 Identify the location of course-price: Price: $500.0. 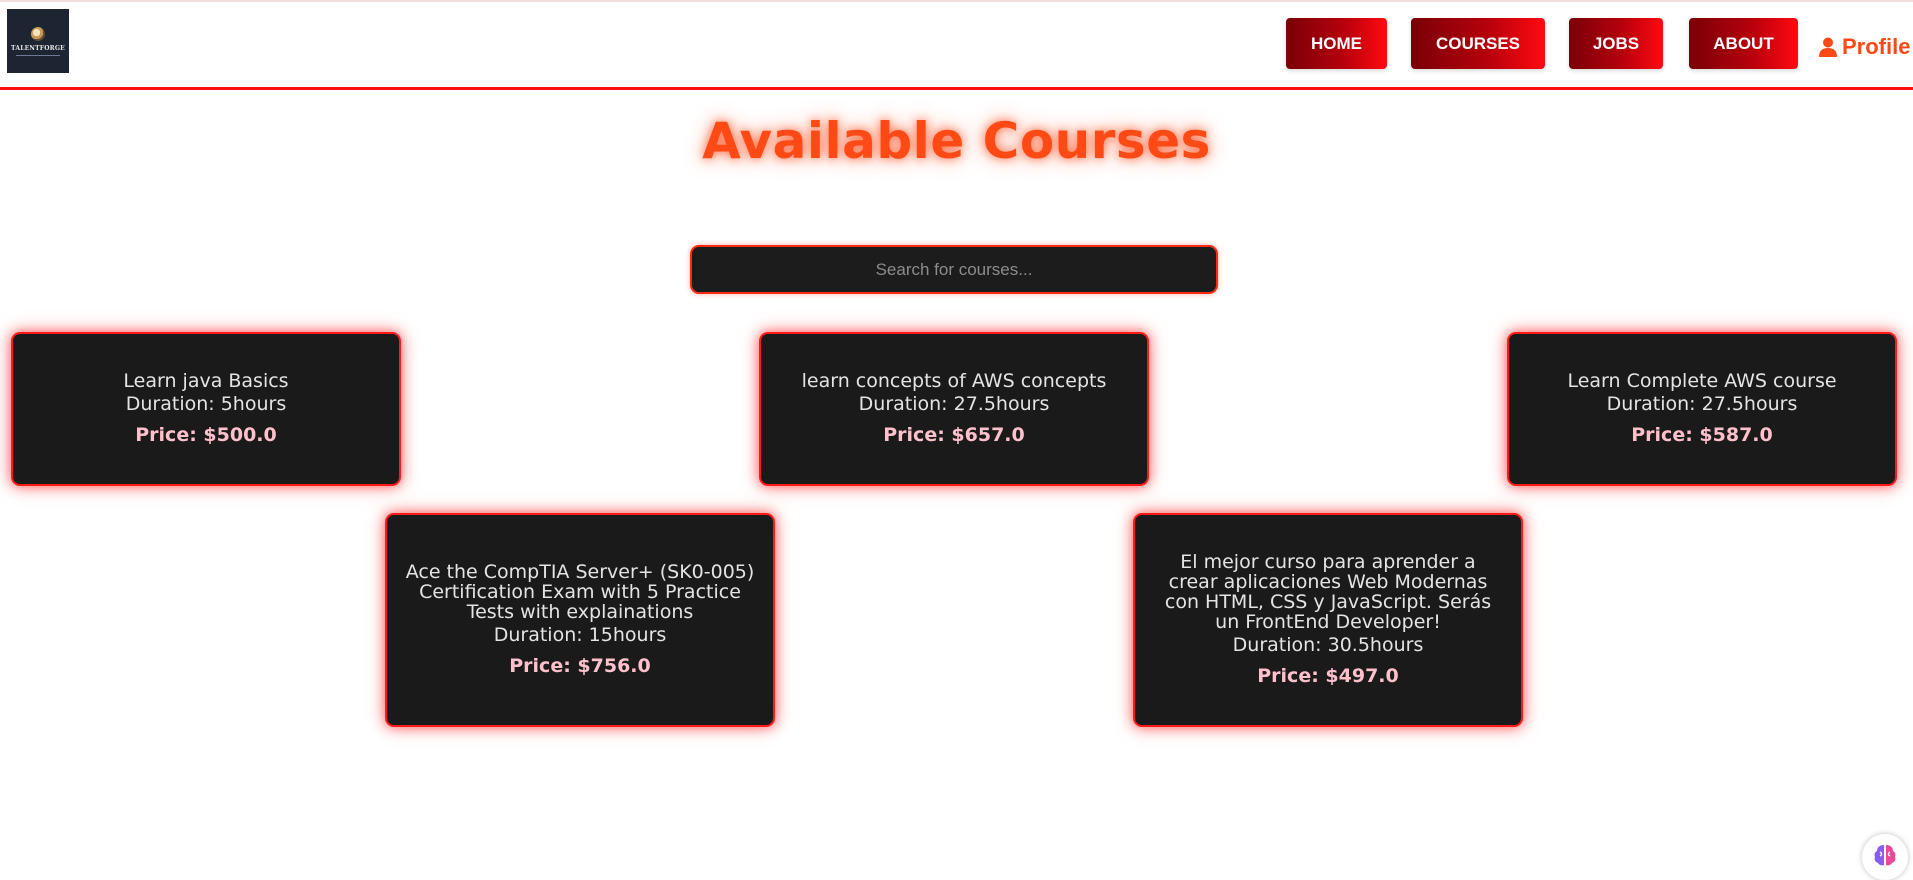
(206, 434).